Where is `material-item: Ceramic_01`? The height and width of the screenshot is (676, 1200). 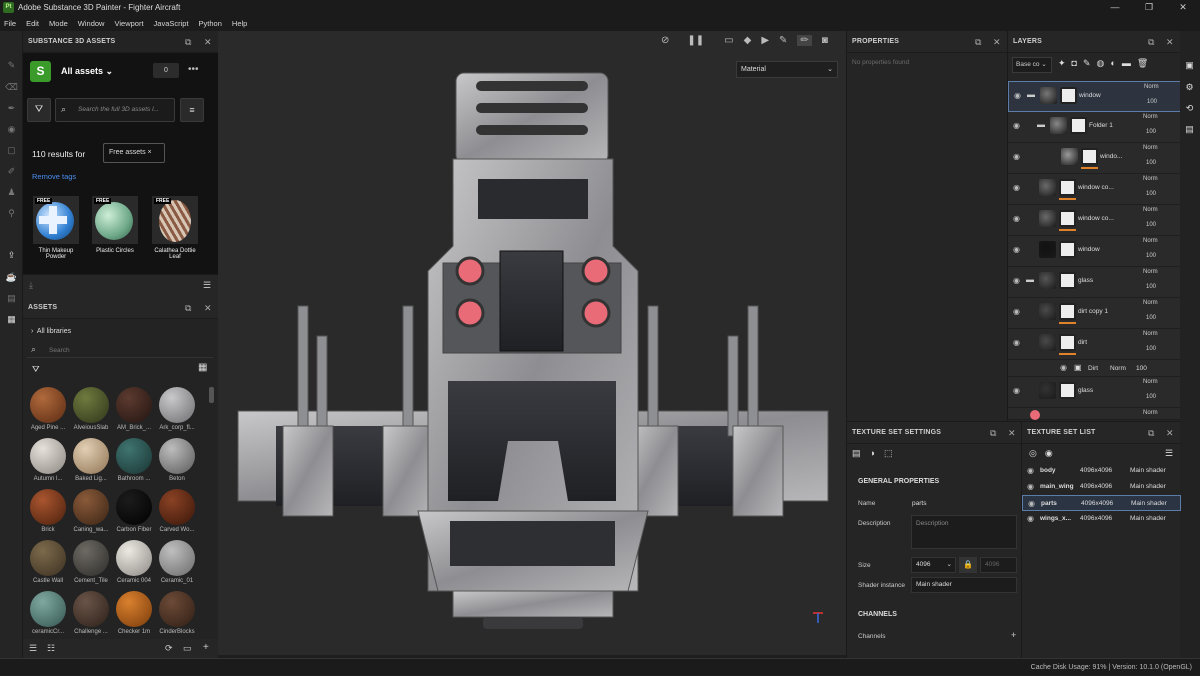
material-item: Ceramic_01 is located at coordinates (177, 565).